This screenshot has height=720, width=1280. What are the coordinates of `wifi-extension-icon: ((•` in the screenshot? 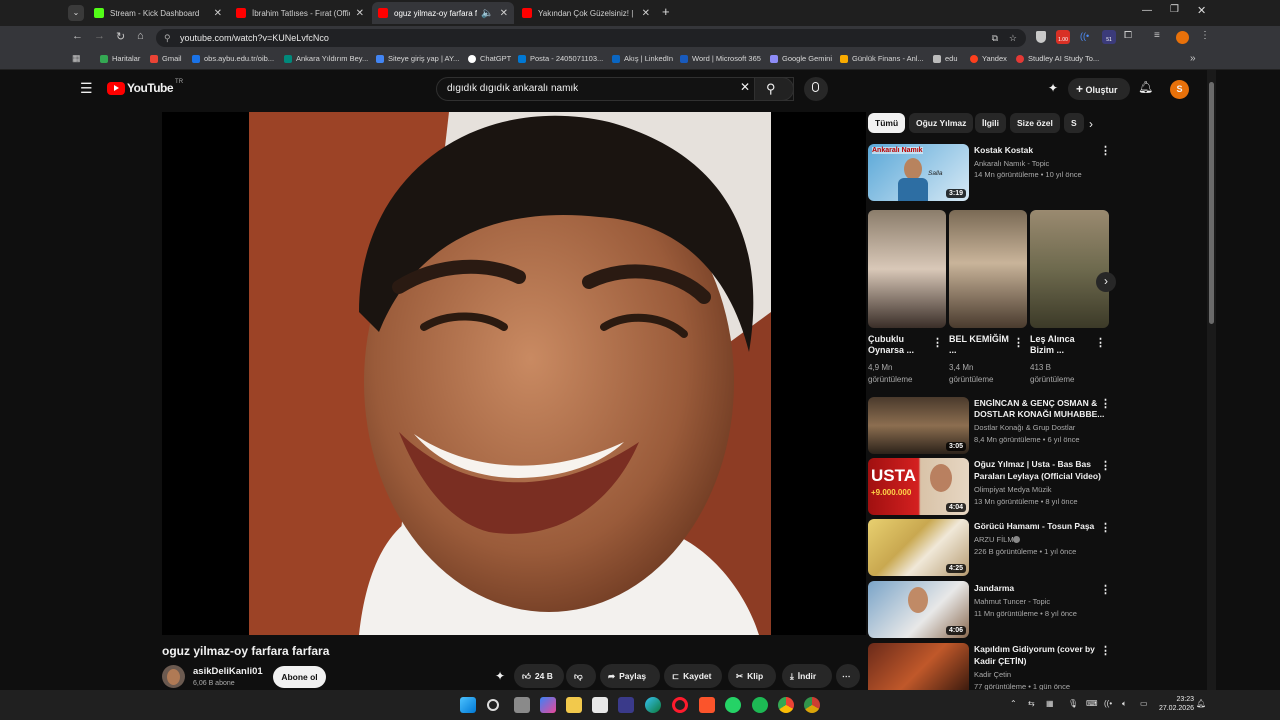 It's located at (1084, 36).